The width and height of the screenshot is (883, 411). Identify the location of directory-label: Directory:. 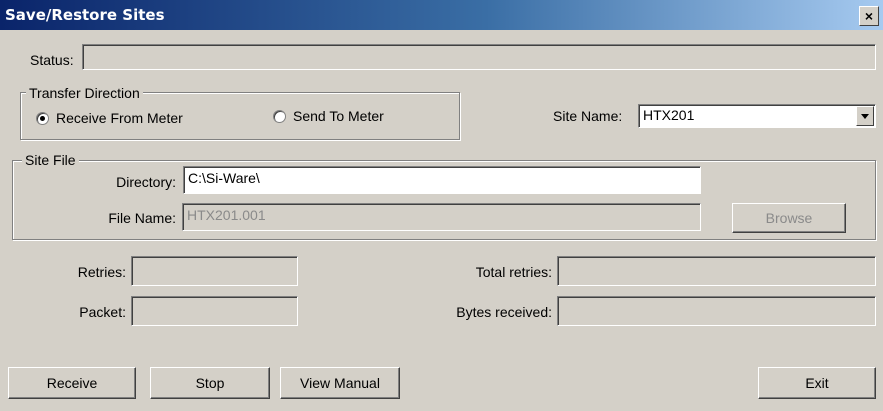
(146, 182).